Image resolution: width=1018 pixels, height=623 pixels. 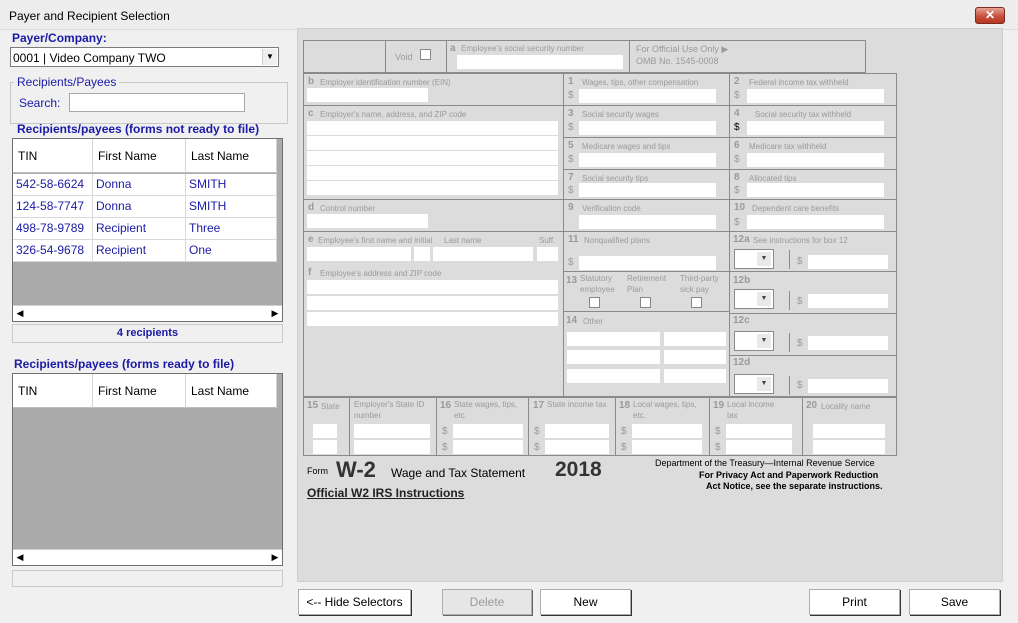 What do you see at coordinates (483, 254) in the screenshot?
I see `employee-last-name-field` at bounding box center [483, 254].